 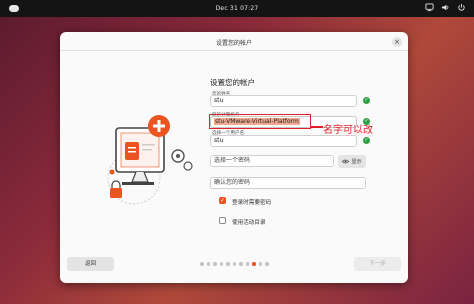 I want to click on username-valid-check-icon: ✓, so click(x=366, y=140).